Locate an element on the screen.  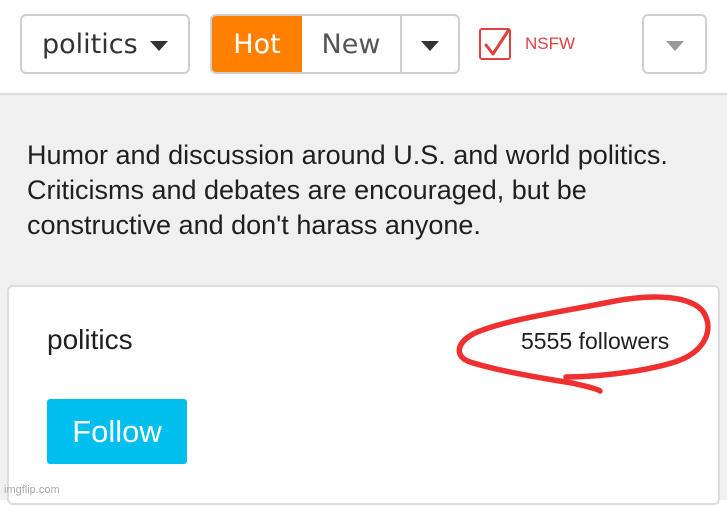
category-dropdown: politics is located at coordinates (105, 44).